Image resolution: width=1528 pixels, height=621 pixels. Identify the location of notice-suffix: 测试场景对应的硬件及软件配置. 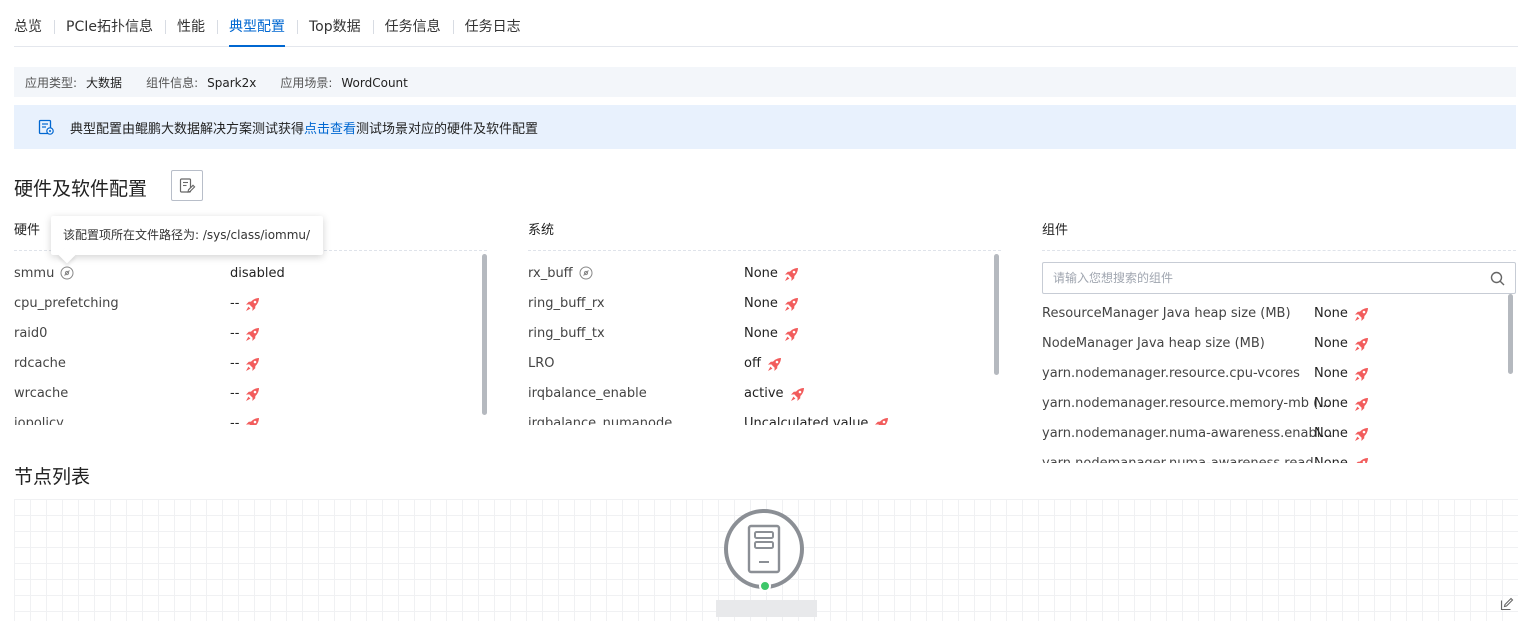
(447, 129).